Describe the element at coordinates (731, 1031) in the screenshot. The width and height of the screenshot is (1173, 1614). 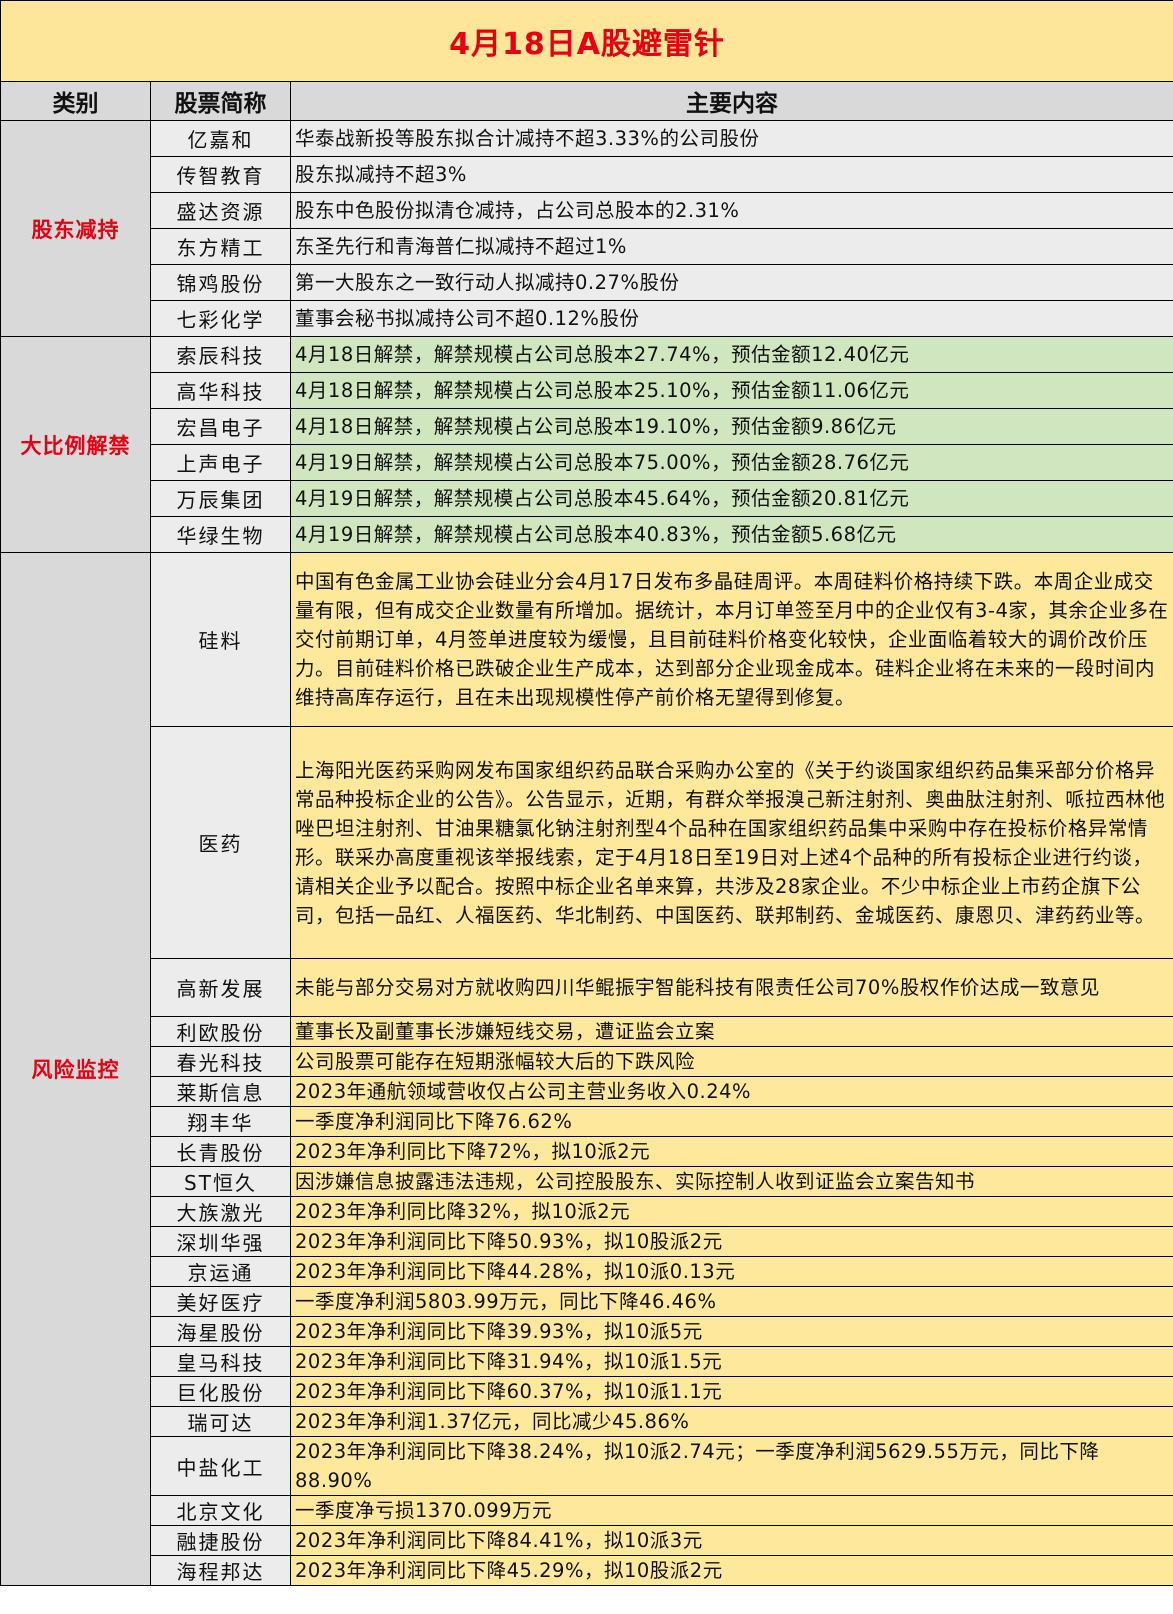
I see `content-cell: 董事长及副董事长涉嫌短线交易，遭证监会立案` at that location.